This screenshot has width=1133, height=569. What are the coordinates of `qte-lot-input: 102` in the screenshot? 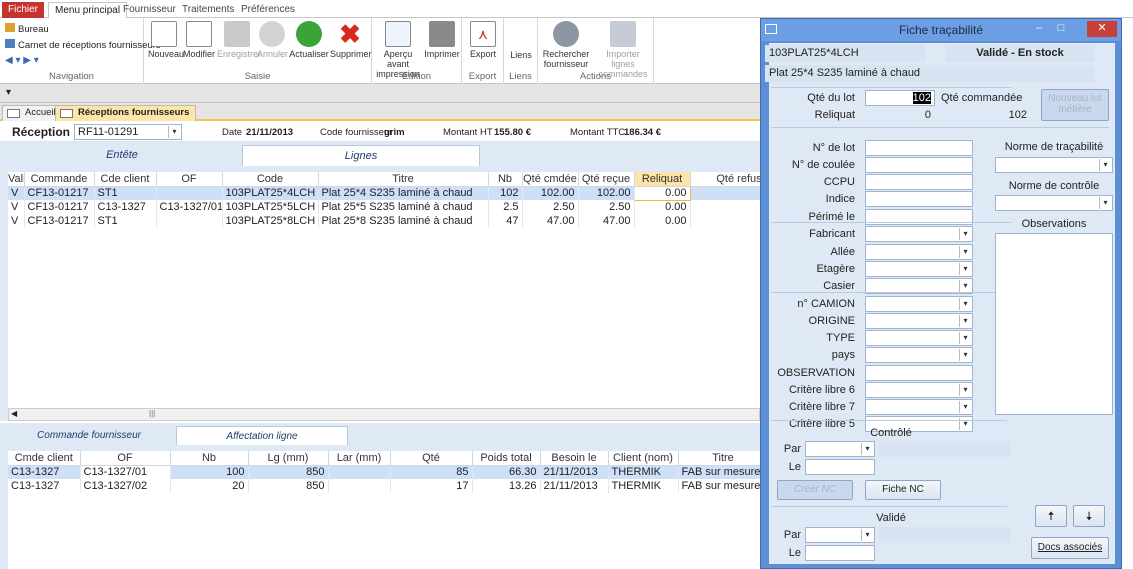 It's located at (900, 98).